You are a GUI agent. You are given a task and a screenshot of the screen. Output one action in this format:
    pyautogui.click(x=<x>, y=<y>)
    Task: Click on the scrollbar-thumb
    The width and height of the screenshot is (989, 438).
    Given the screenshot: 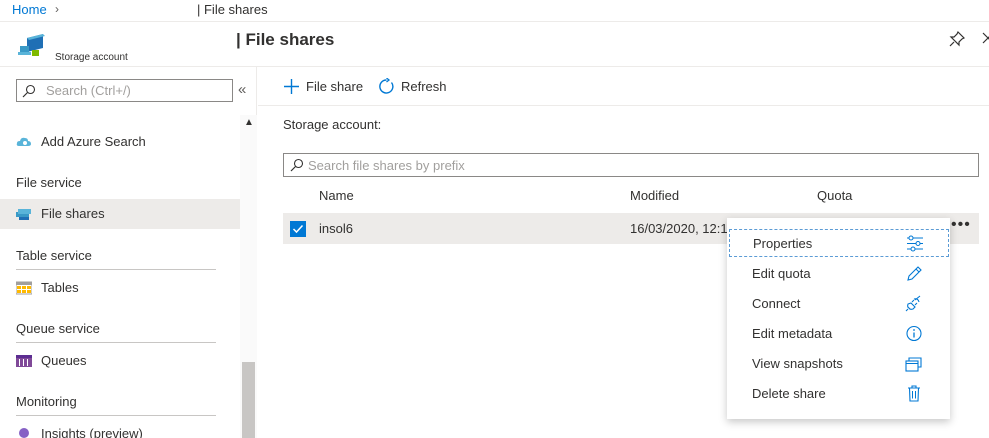 What is the action you would take?
    pyautogui.click(x=248, y=400)
    